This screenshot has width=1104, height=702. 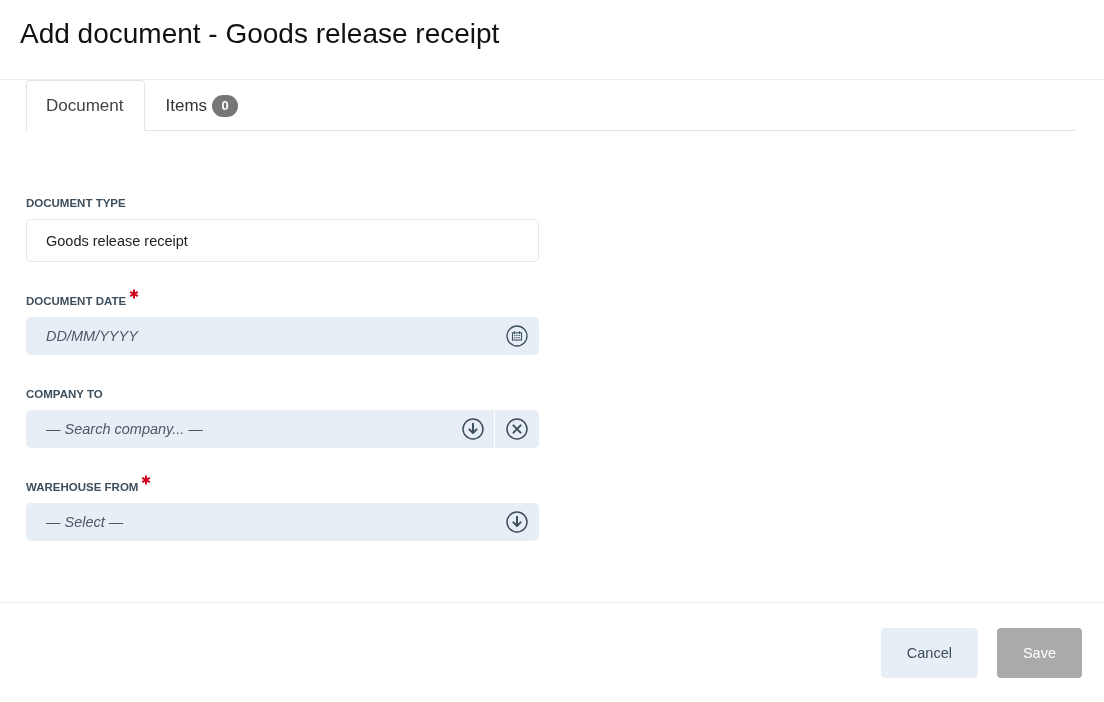 What do you see at coordinates (82, 487) in the screenshot?
I see `field-label: WAREHOUSE FROM` at bounding box center [82, 487].